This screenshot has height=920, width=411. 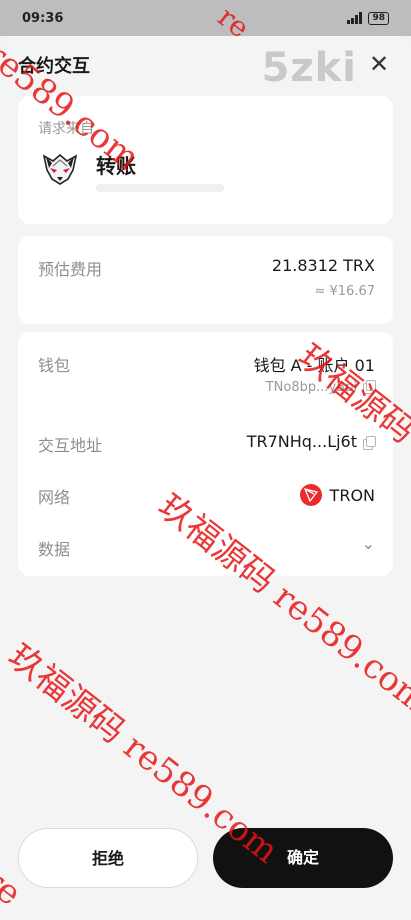 What do you see at coordinates (309, 68) in the screenshot?
I see `brand-watermark: 5zki` at bounding box center [309, 68].